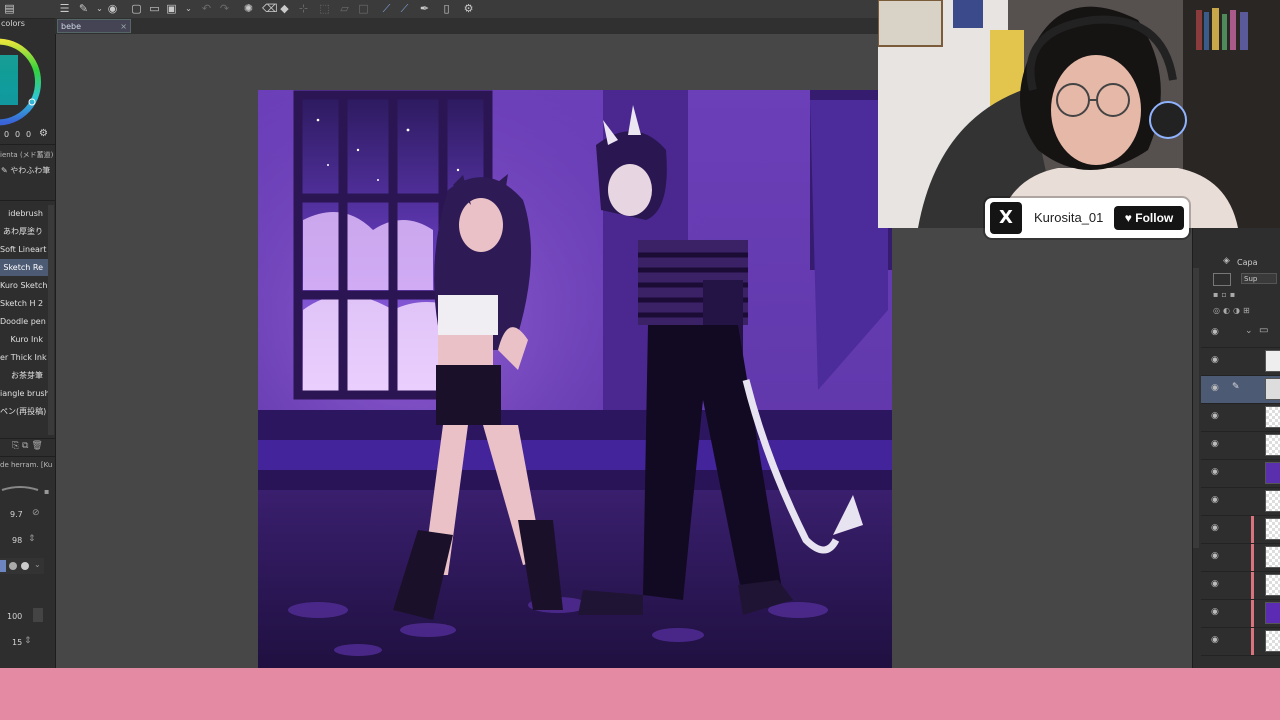 This screenshot has width=1280, height=720. What do you see at coordinates (154, 8) in the screenshot?
I see `open-folder-icon: ▭` at bounding box center [154, 8].